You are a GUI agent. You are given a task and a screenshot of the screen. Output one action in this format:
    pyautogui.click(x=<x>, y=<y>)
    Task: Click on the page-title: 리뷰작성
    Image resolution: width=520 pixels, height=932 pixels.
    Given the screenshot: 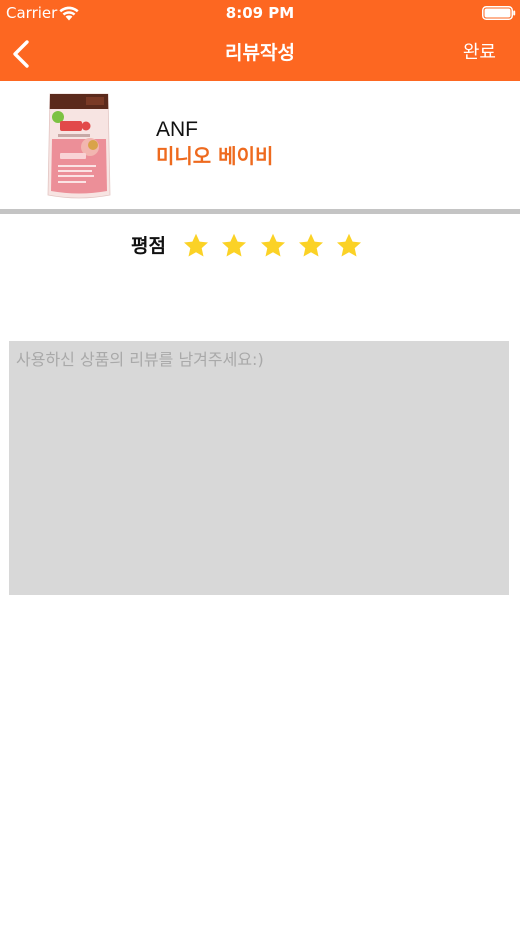 What is the action you would take?
    pyautogui.click(x=260, y=53)
    